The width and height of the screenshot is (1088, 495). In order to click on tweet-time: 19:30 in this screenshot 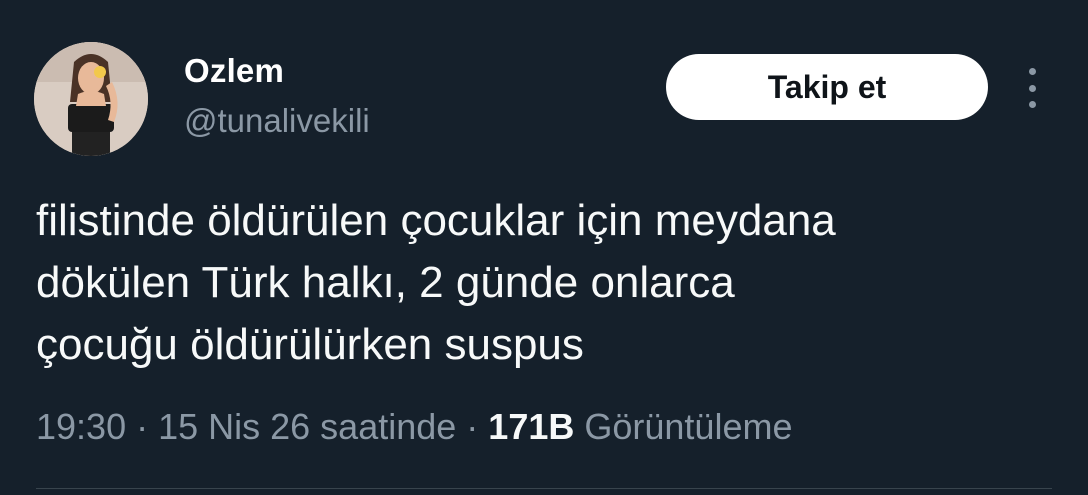, I will do `click(81, 426)`.